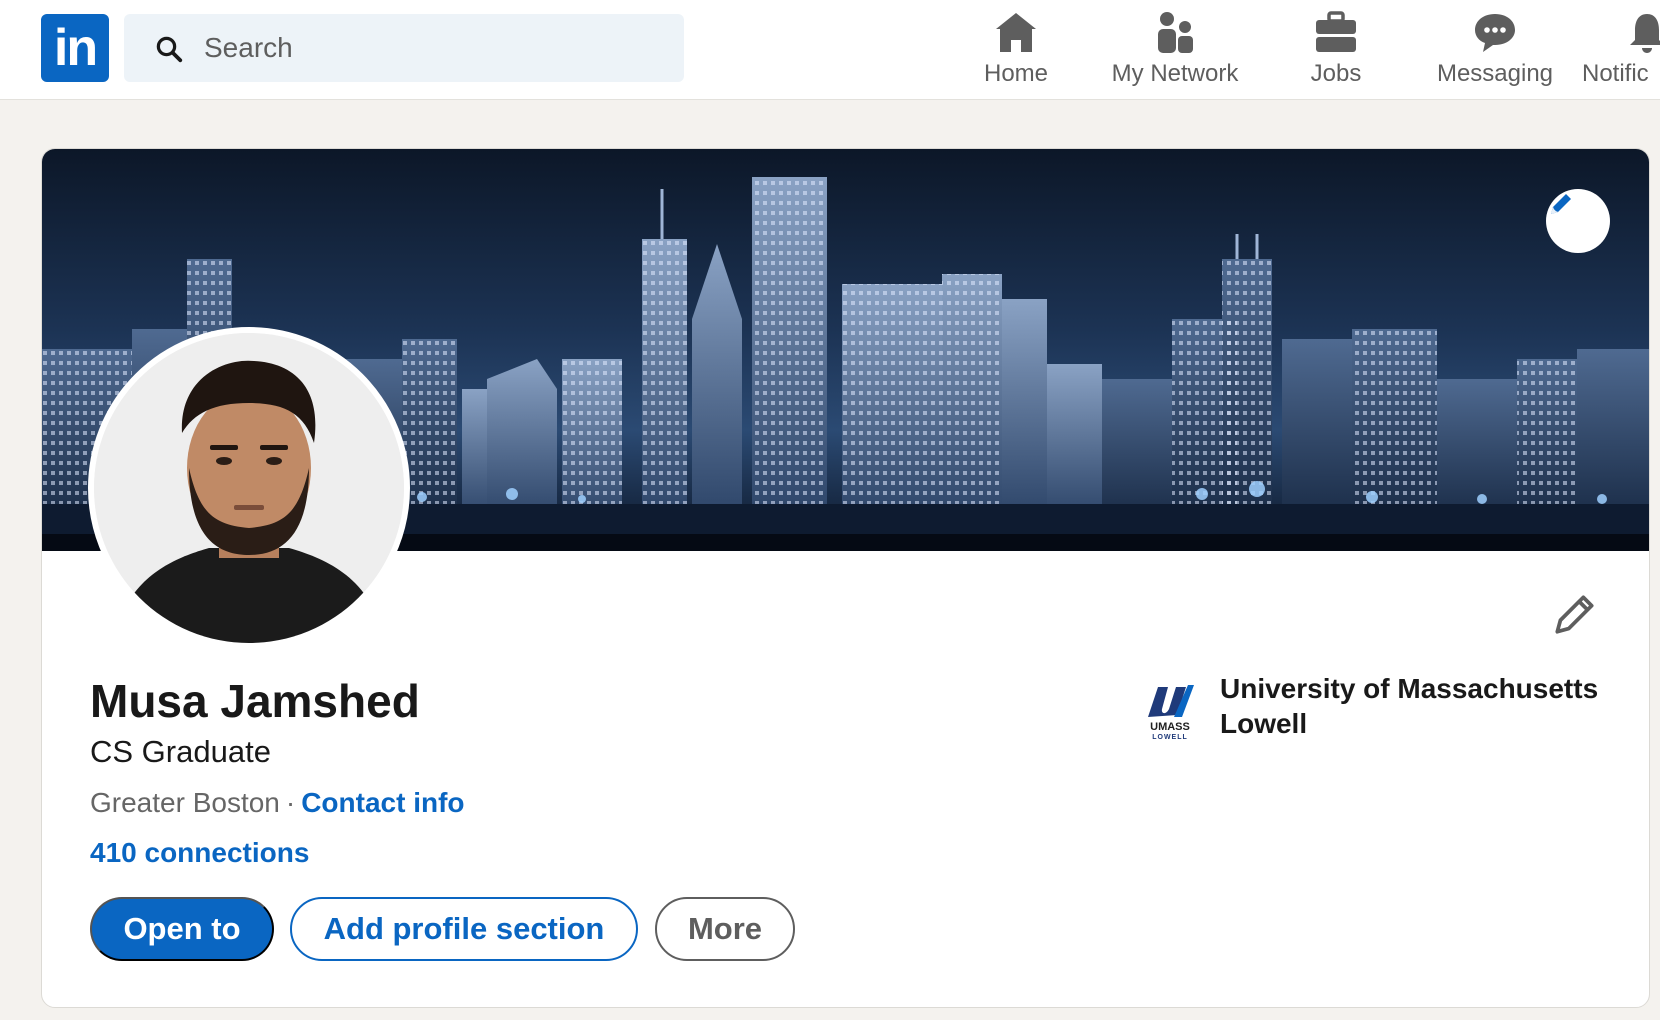 This screenshot has width=1660, height=1020. Describe the element at coordinates (1578, 221) in the screenshot. I see `edit-cover-button` at that location.